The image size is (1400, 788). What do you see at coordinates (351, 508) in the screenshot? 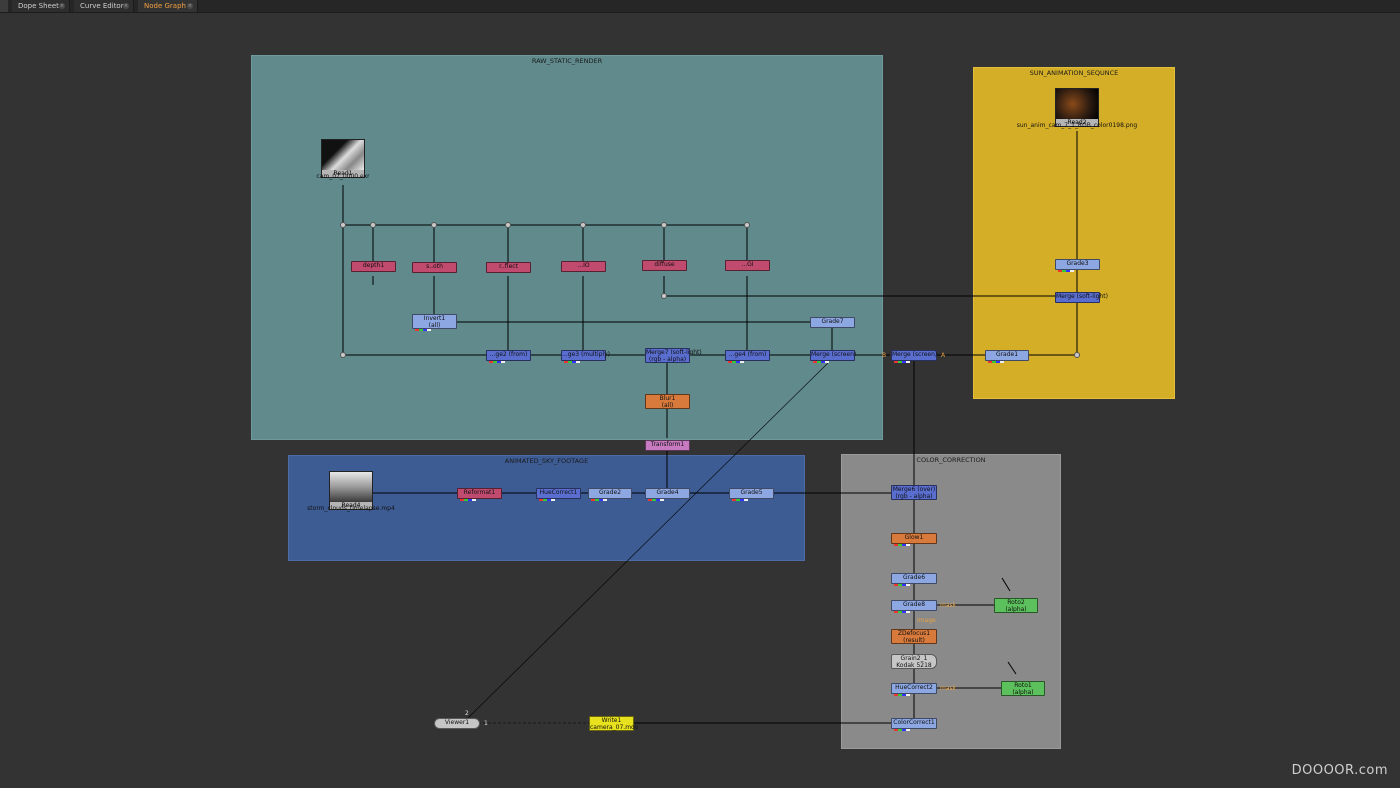
I see `read4-file: storm_clouds_timelapse.mp4` at bounding box center [351, 508].